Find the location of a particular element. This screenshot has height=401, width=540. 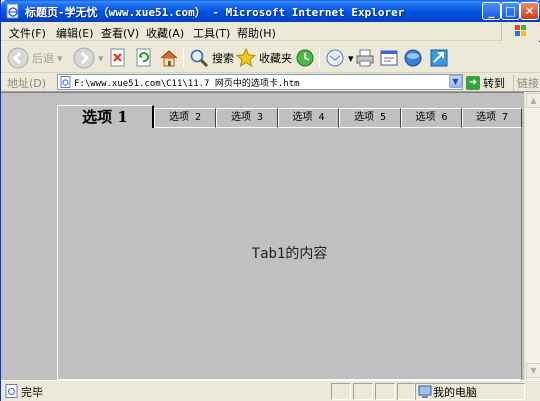

messenger-icon is located at coordinates (413, 58).